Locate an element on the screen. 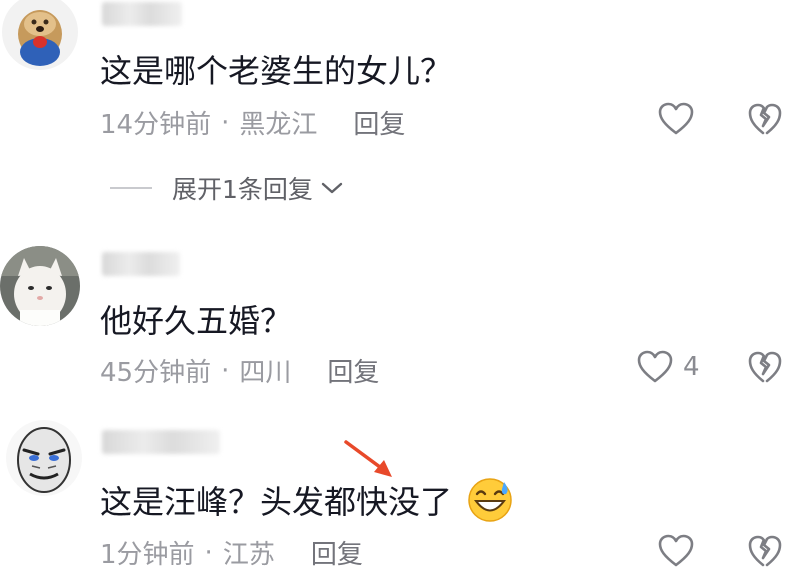 The width and height of the screenshot is (800, 572). comment-meta: 14分钟前 · 黑龙江 回复 is located at coordinates (252, 122).